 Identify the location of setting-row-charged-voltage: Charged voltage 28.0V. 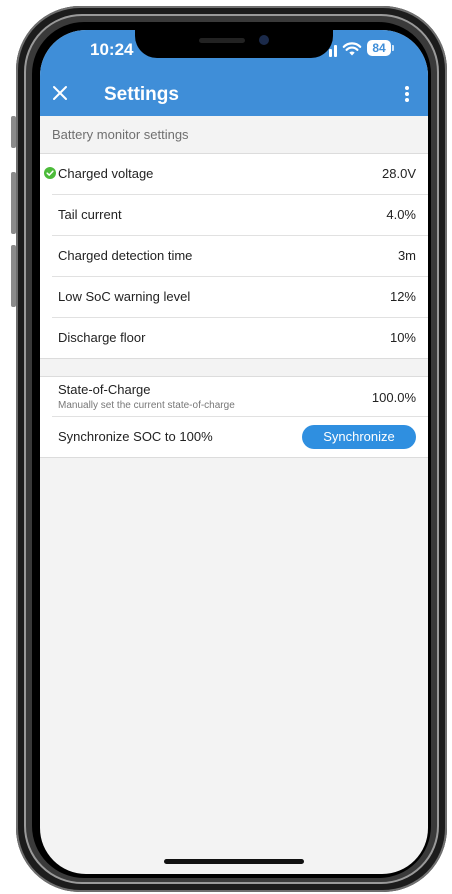
(236, 174).